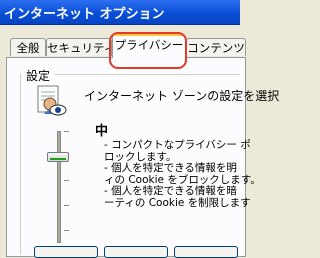 The height and width of the screenshot is (258, 320). Describe the element at coordinates (177, 145) in the screenshot. I see `description-line: - コンパクトなプライバシー ポ` at that location.